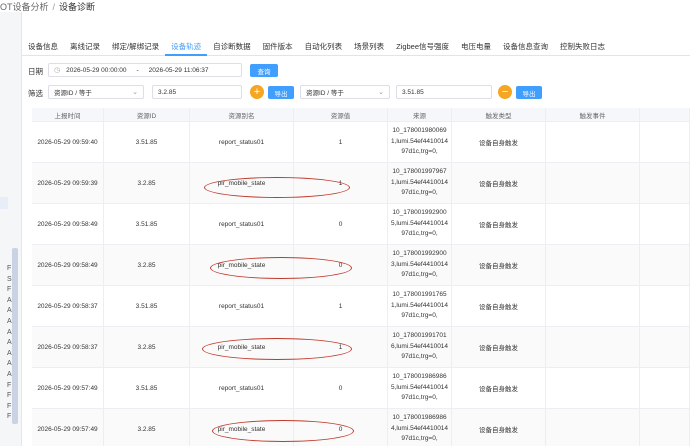 The height and width of the screenshot is (446, 690). Describe the element at coordinates (73, 93) in the screenshot. I see `filter-field-1-value: 资源ID / 等于` at that location.